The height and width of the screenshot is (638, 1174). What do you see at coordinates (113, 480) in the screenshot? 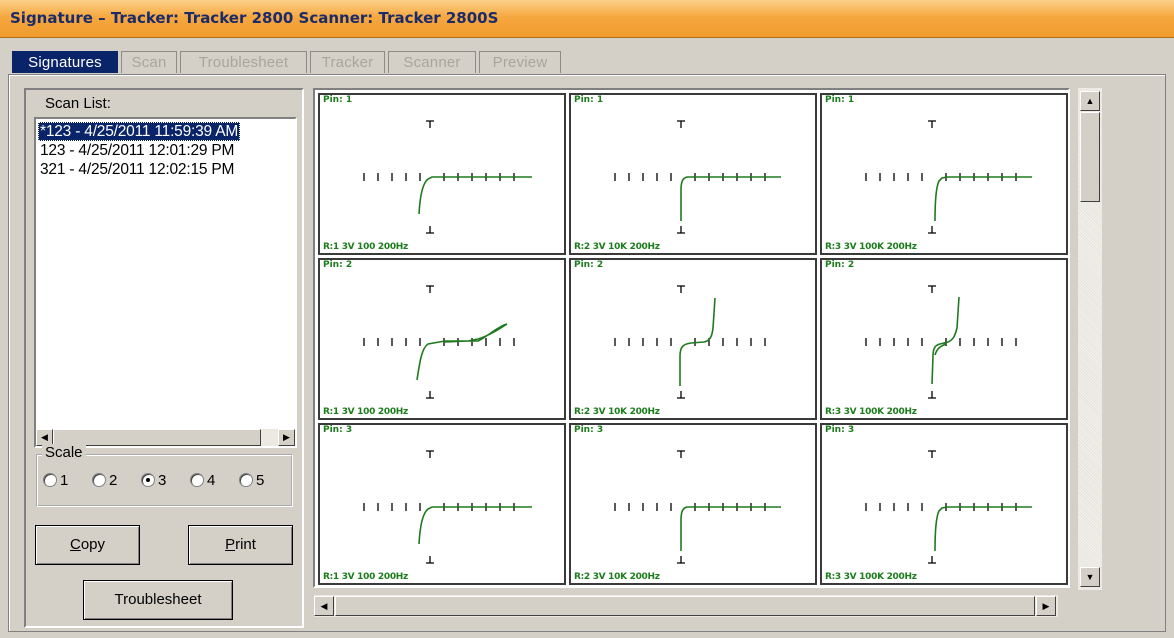
I see `radio-label: 2` at bounding box center [113, 480].